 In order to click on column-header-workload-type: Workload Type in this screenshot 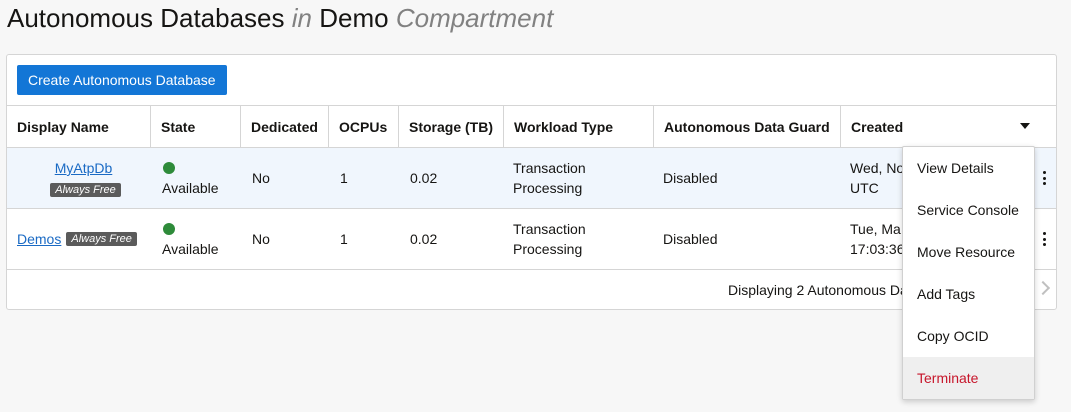, I will do `click(578, 126)`.